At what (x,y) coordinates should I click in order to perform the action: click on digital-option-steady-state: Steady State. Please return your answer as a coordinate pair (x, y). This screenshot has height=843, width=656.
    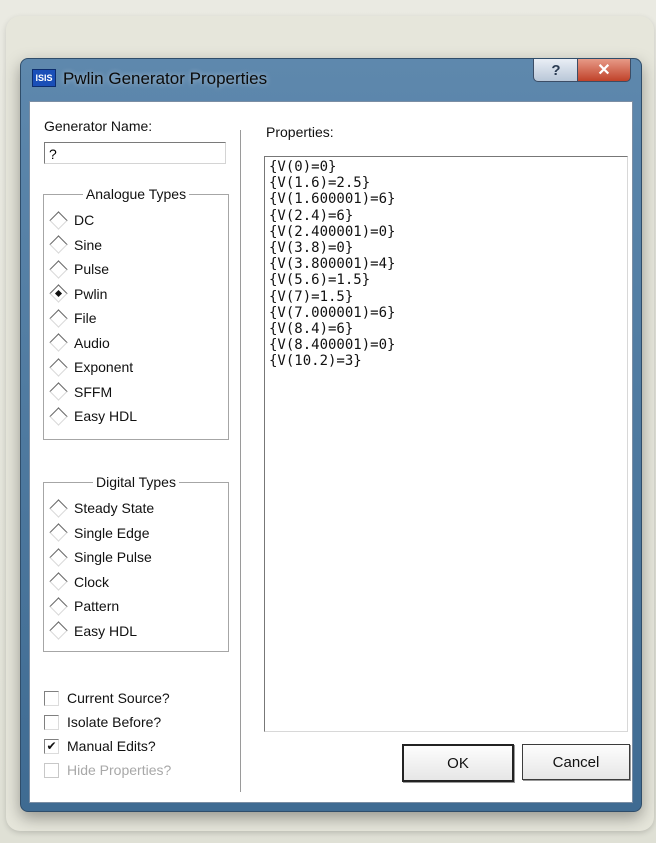
    Looking at the image, I should click on (102, 508).